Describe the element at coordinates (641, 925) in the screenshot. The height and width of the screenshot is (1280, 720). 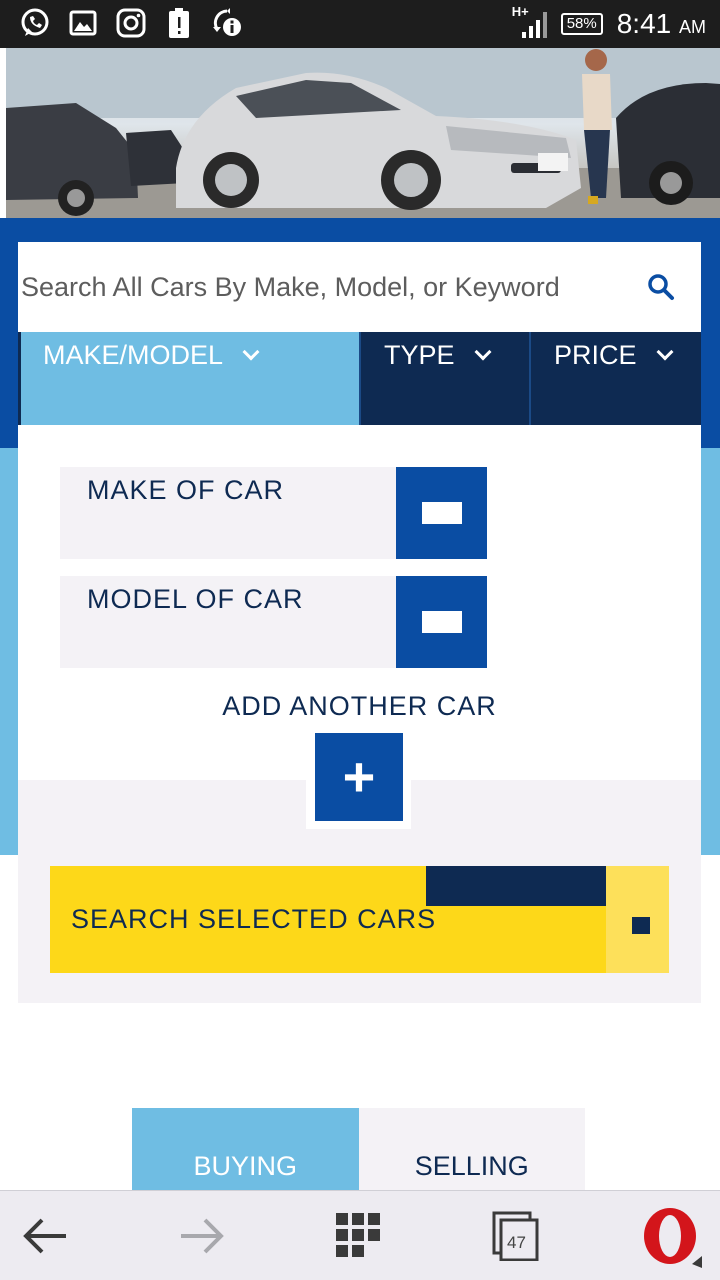
I see `square-icon` at that location.